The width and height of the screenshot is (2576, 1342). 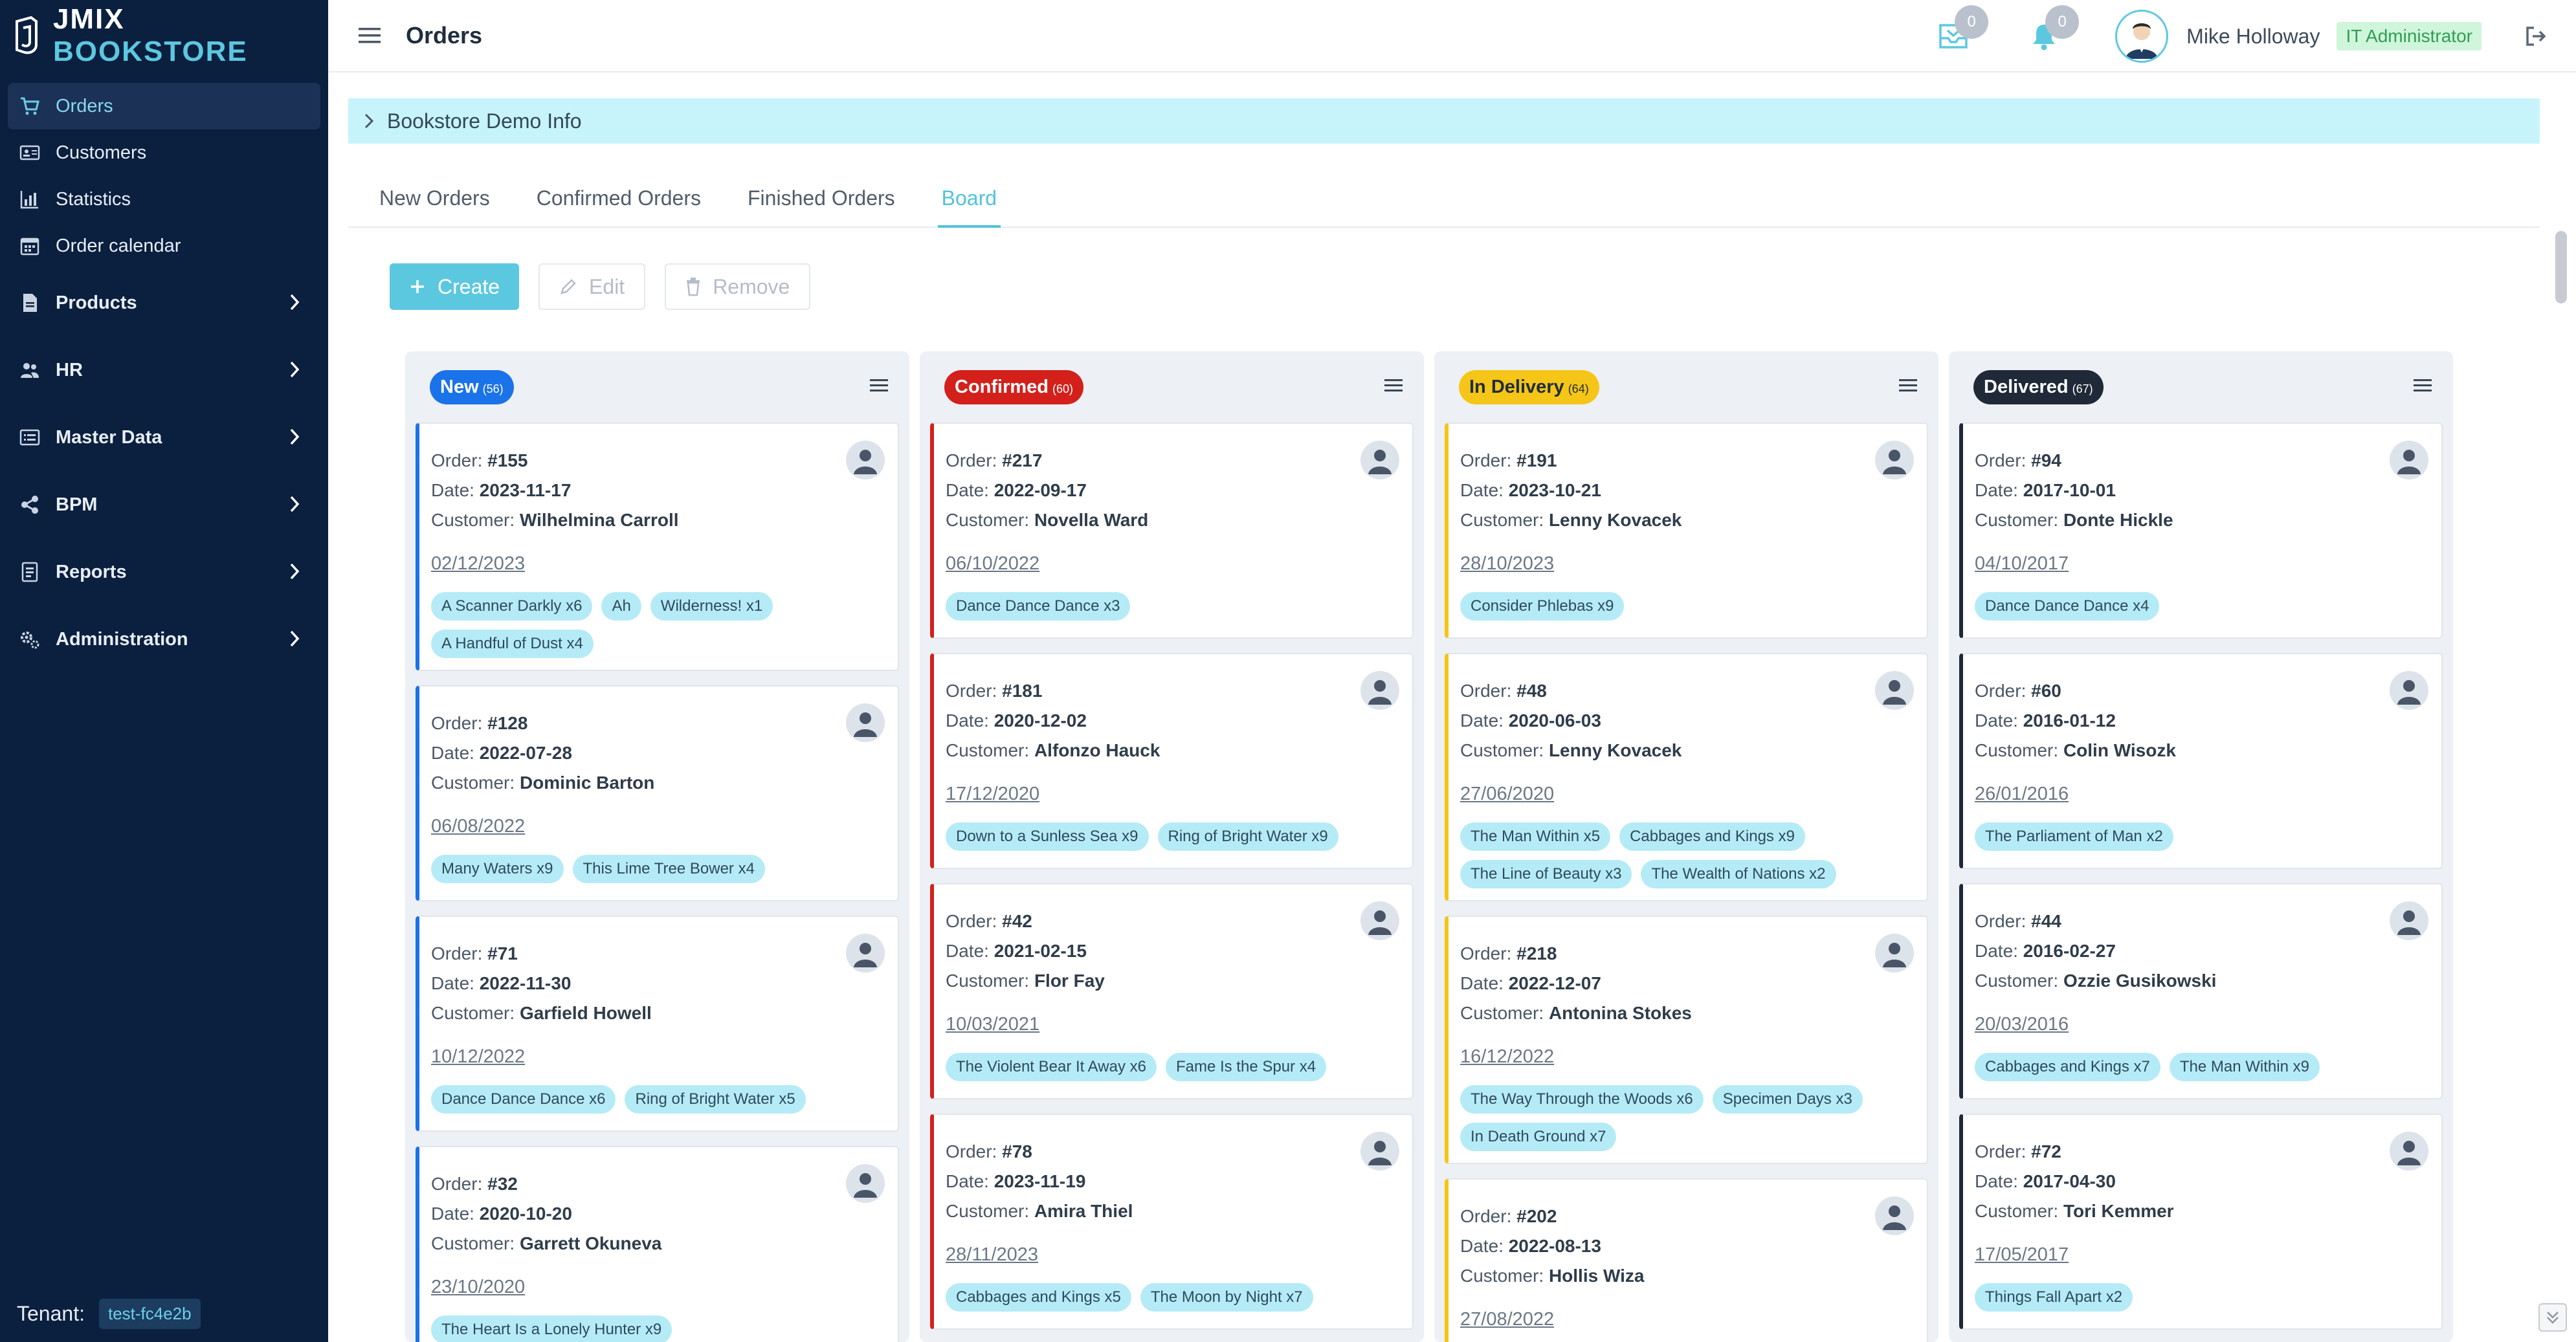 I want to click on delivery-date-link: 27/06/2020, so click(x=1686, y=794).